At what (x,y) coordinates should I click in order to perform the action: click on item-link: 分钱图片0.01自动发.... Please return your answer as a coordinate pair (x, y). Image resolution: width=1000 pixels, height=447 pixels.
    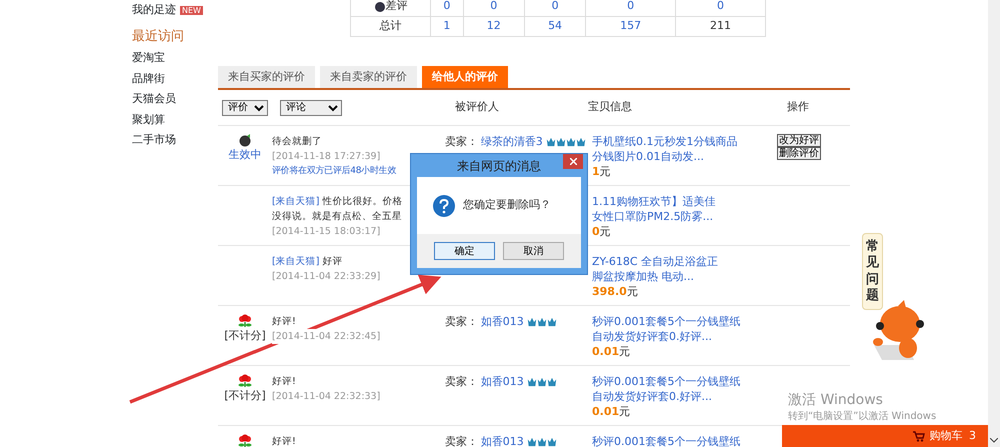
    Looking at the image, I should click on (670, 156).